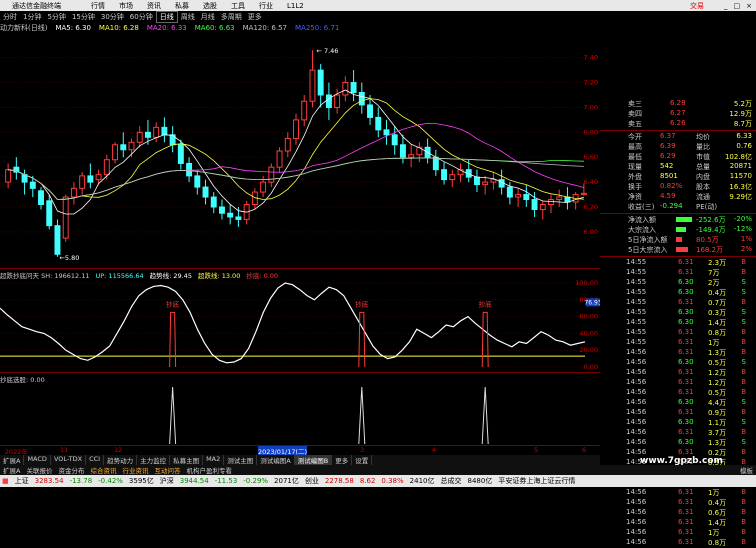  What do you see at coordinates (697, 6) in the screenshot?
I see `trade-button: 交易` at bounding box center [697, 6].